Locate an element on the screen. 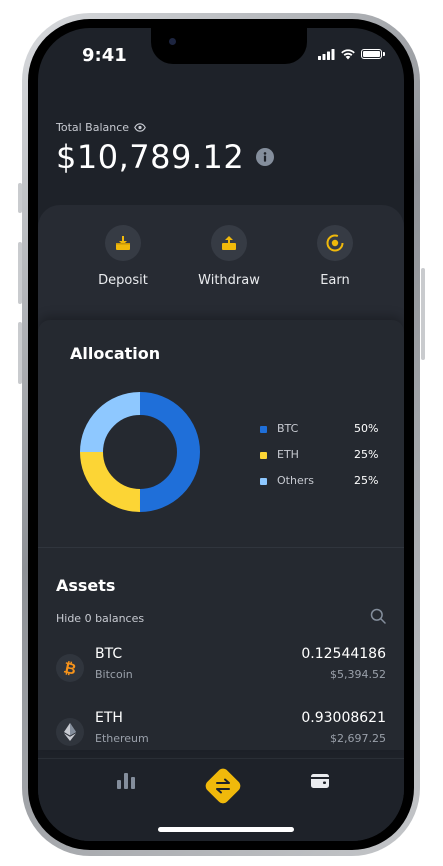 The image size is (443, 866). total-balance: $10,789.12 is located at coordinates (165, 157).